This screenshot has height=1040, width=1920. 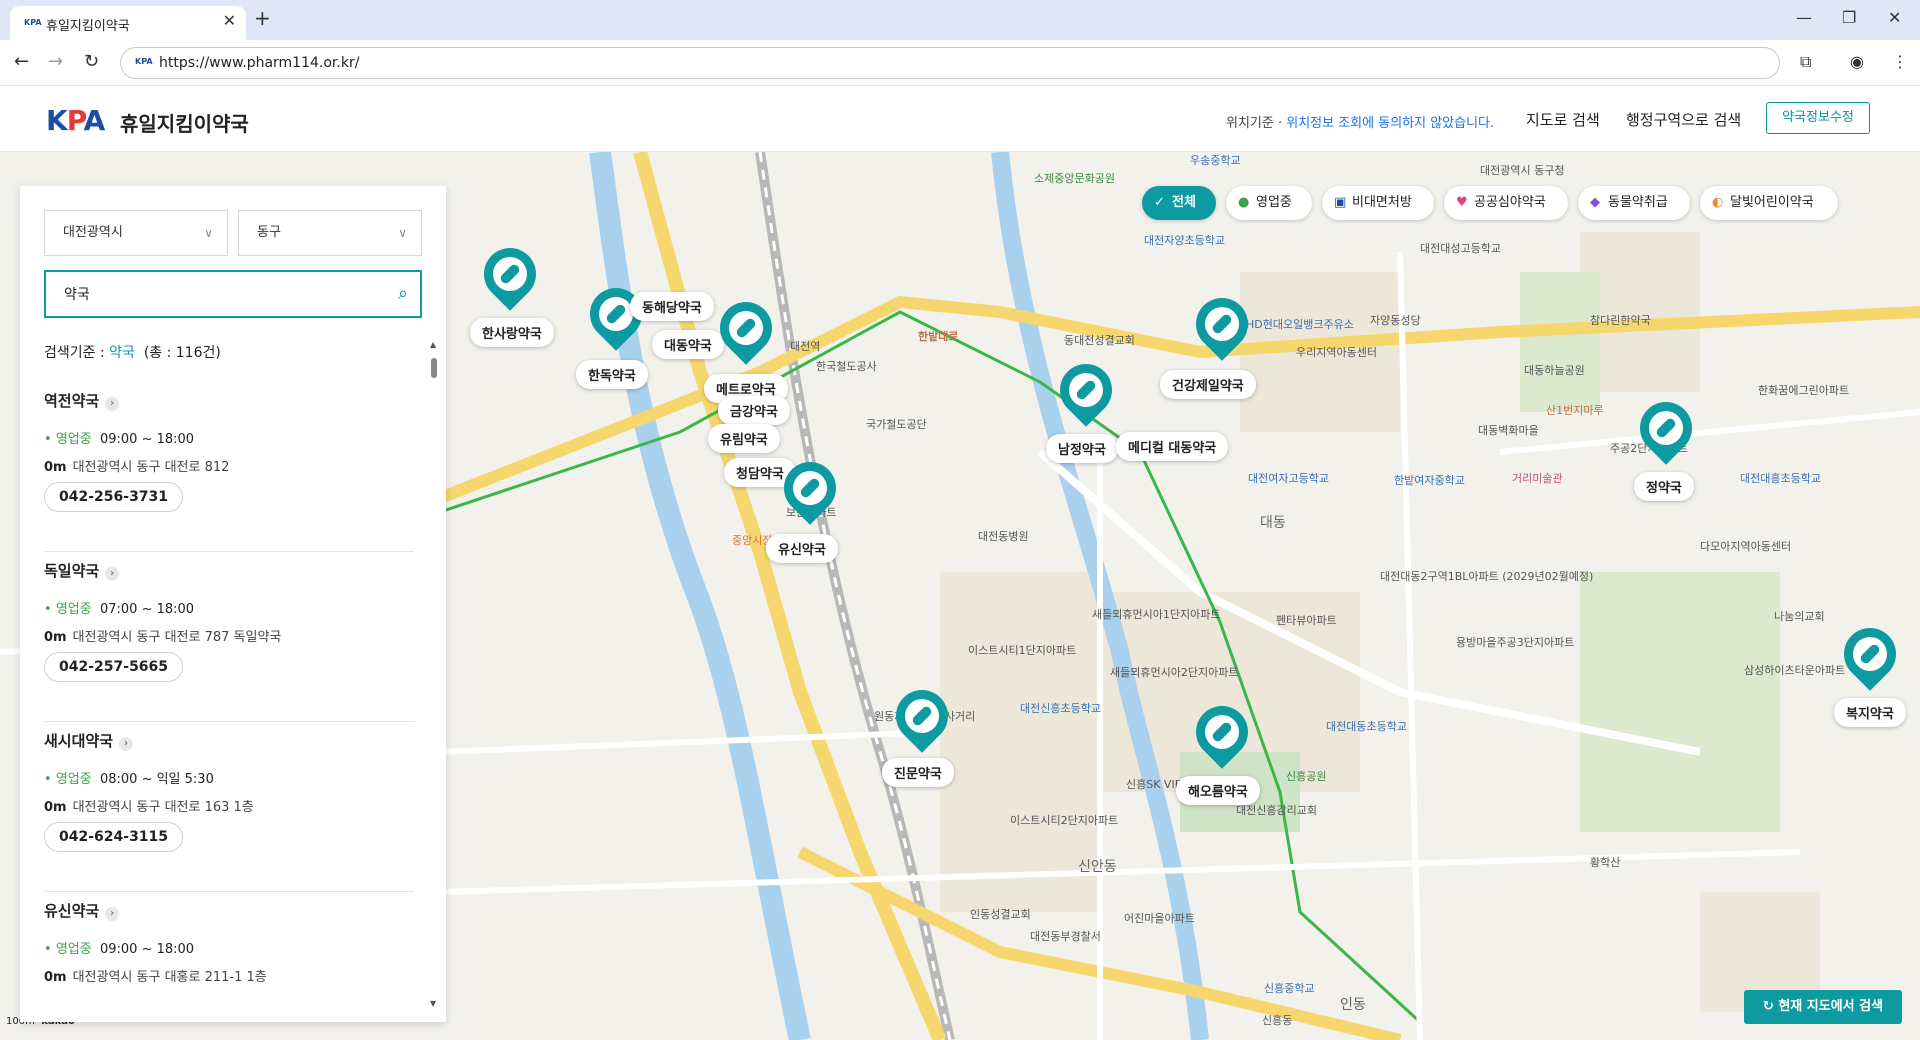 I want to click on chevron-right-icon: ›, so click(x=112, y=914).